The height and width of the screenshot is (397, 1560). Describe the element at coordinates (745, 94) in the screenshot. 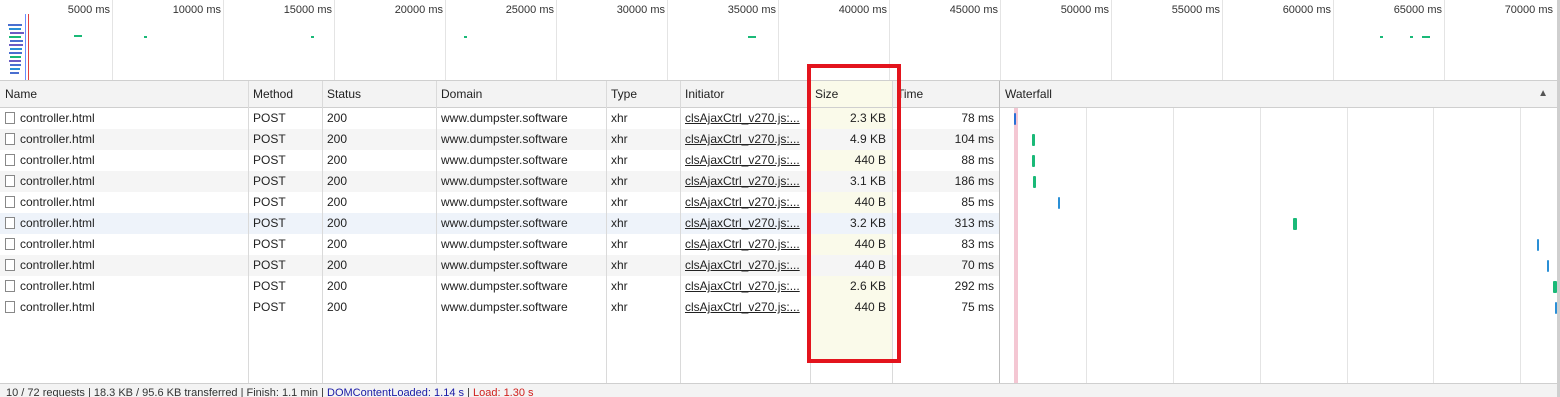

I see `column-header-initiator: Initiator` at that location.